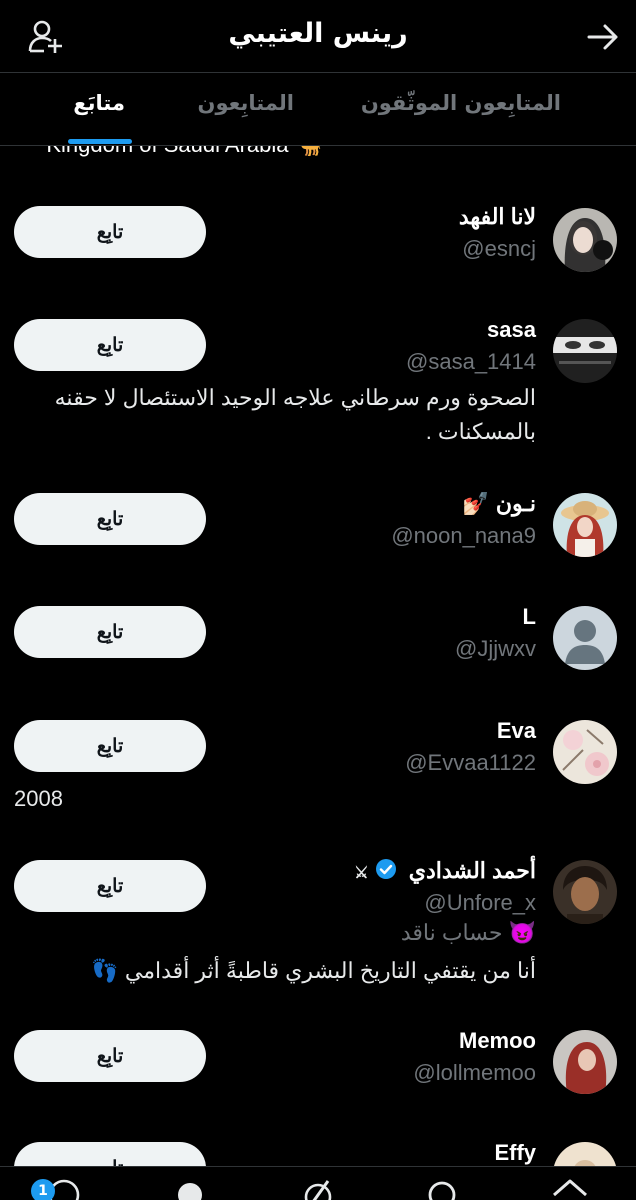 The height and width of the screenshot is (1200, 636). I want to click on bottom-navigation: 1, so click(318, 1183).